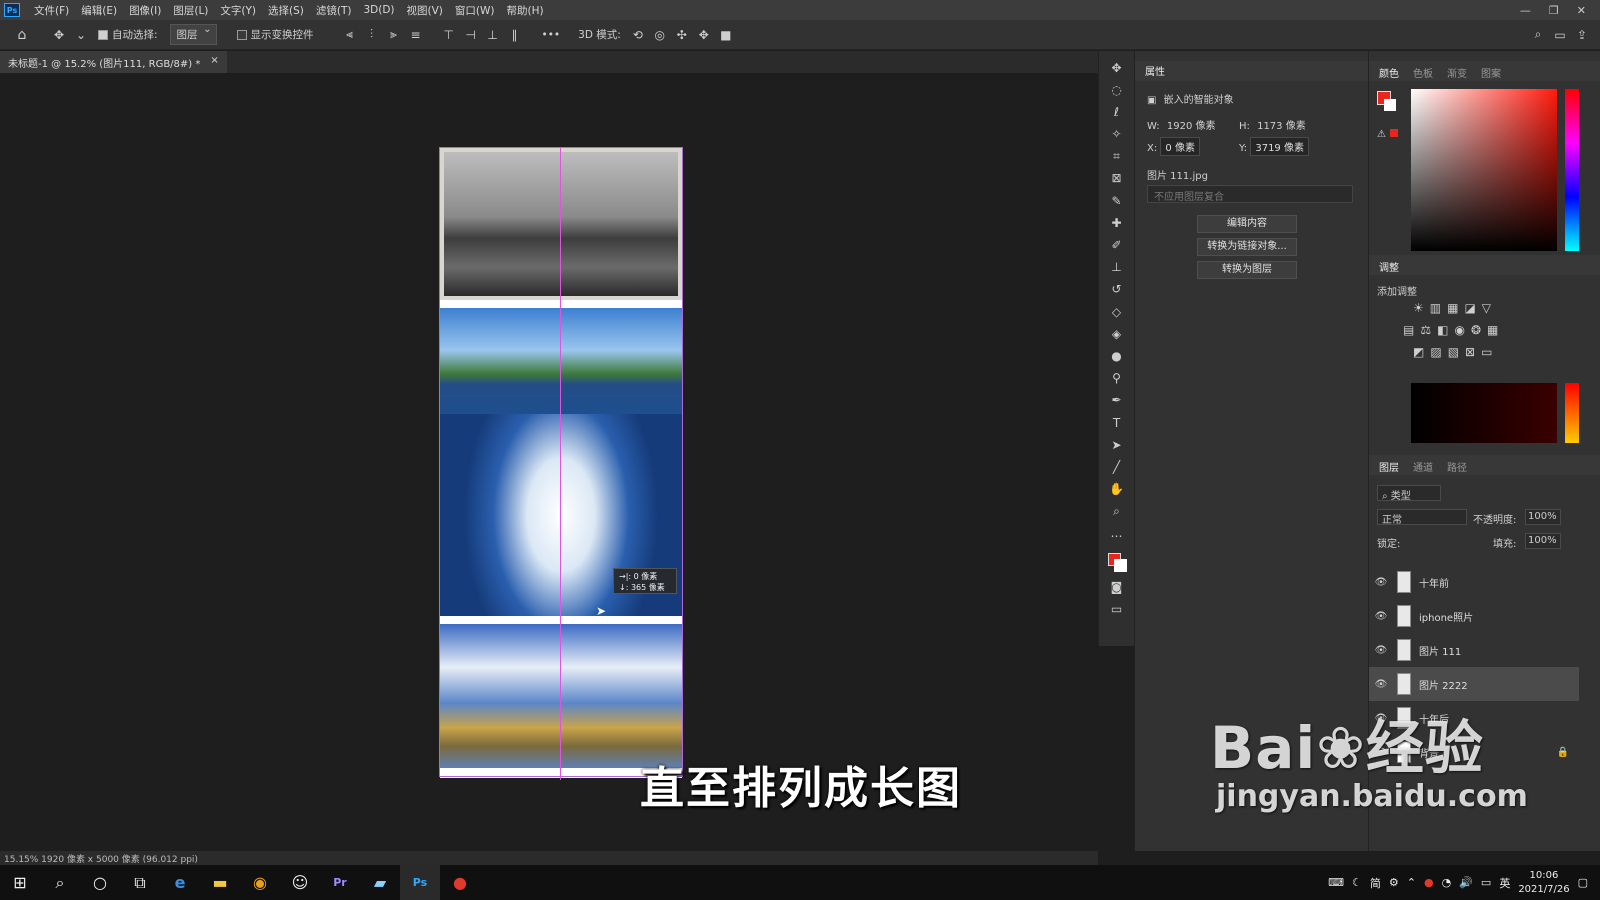 This screenshot has width=1600, height=900. Describe the element at coordinates (1504, 883) in the screenshot. I see `language-label: 英` at that location.